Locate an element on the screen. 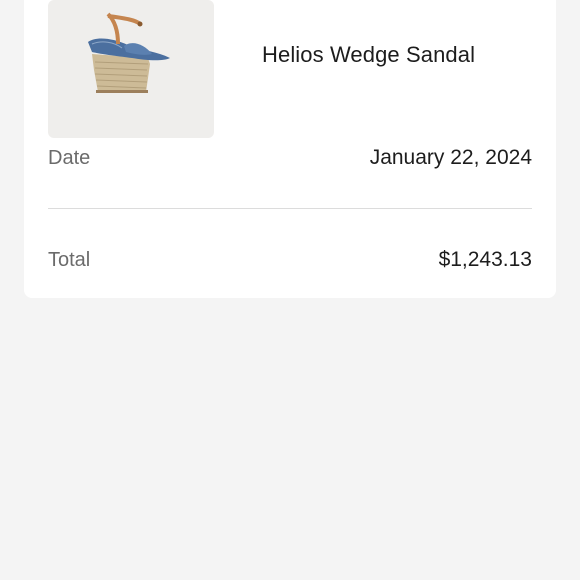  total-value: $1,243.13 is located at coordinates (485, 259).